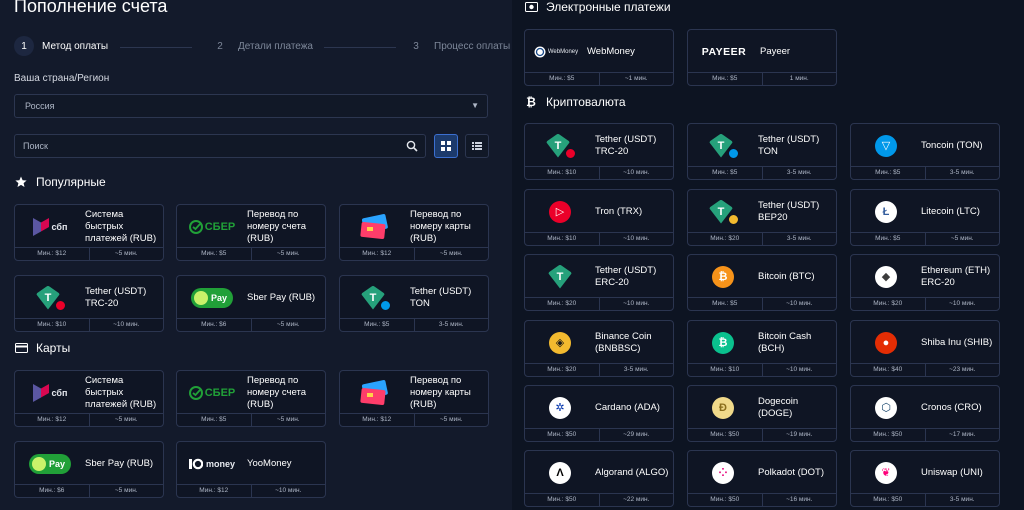 Image resolution: width=1024 pixels, height=510 pixels. I want to click on tron-icon: ▷, so click(560, 211).